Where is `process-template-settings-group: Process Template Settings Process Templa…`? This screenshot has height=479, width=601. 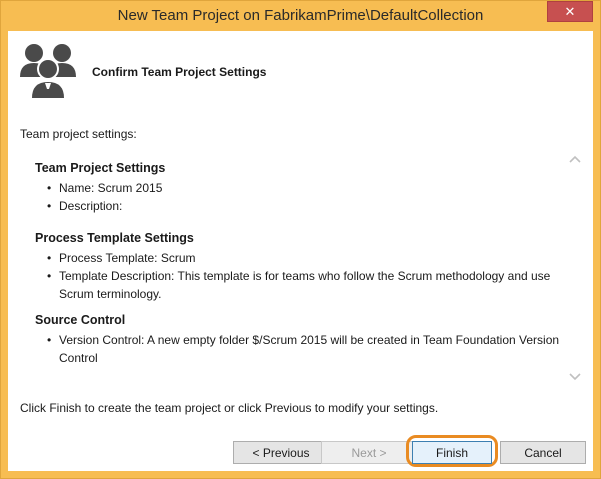
process-template-settings-group: Process Template Settings Process Templa… is located at coordinates (302, 267).